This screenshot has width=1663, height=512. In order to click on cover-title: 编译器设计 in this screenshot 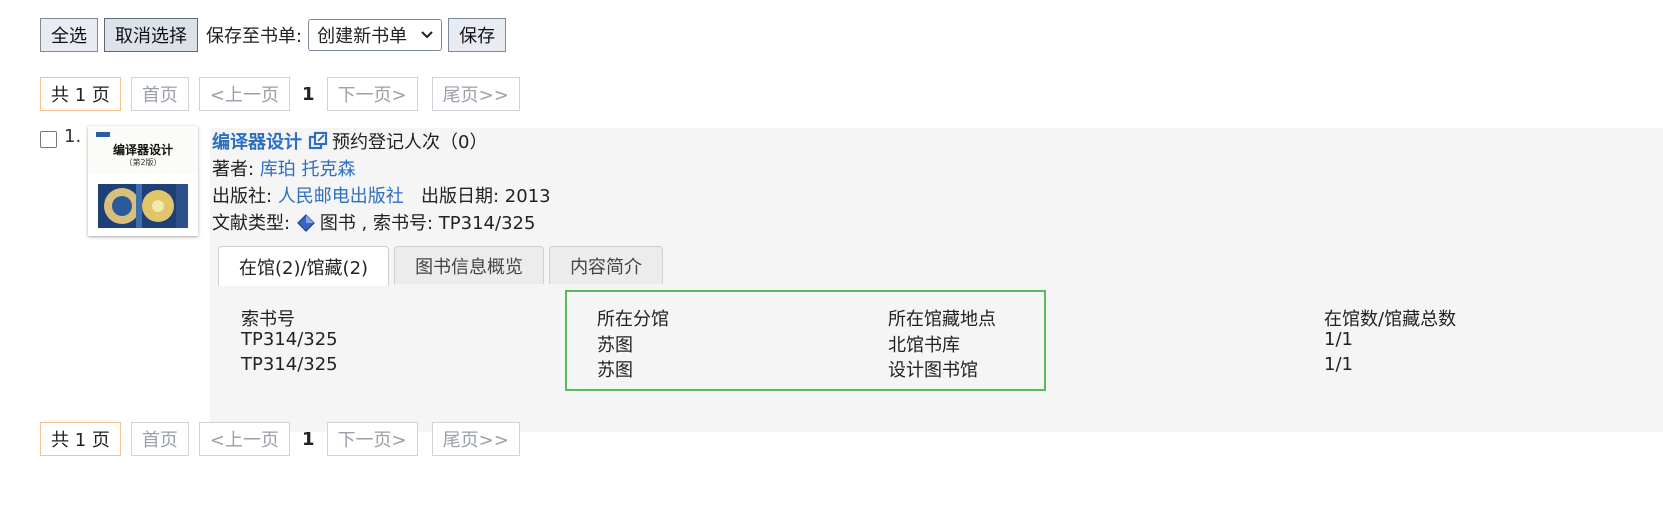, I will do `click(142, 150)`.